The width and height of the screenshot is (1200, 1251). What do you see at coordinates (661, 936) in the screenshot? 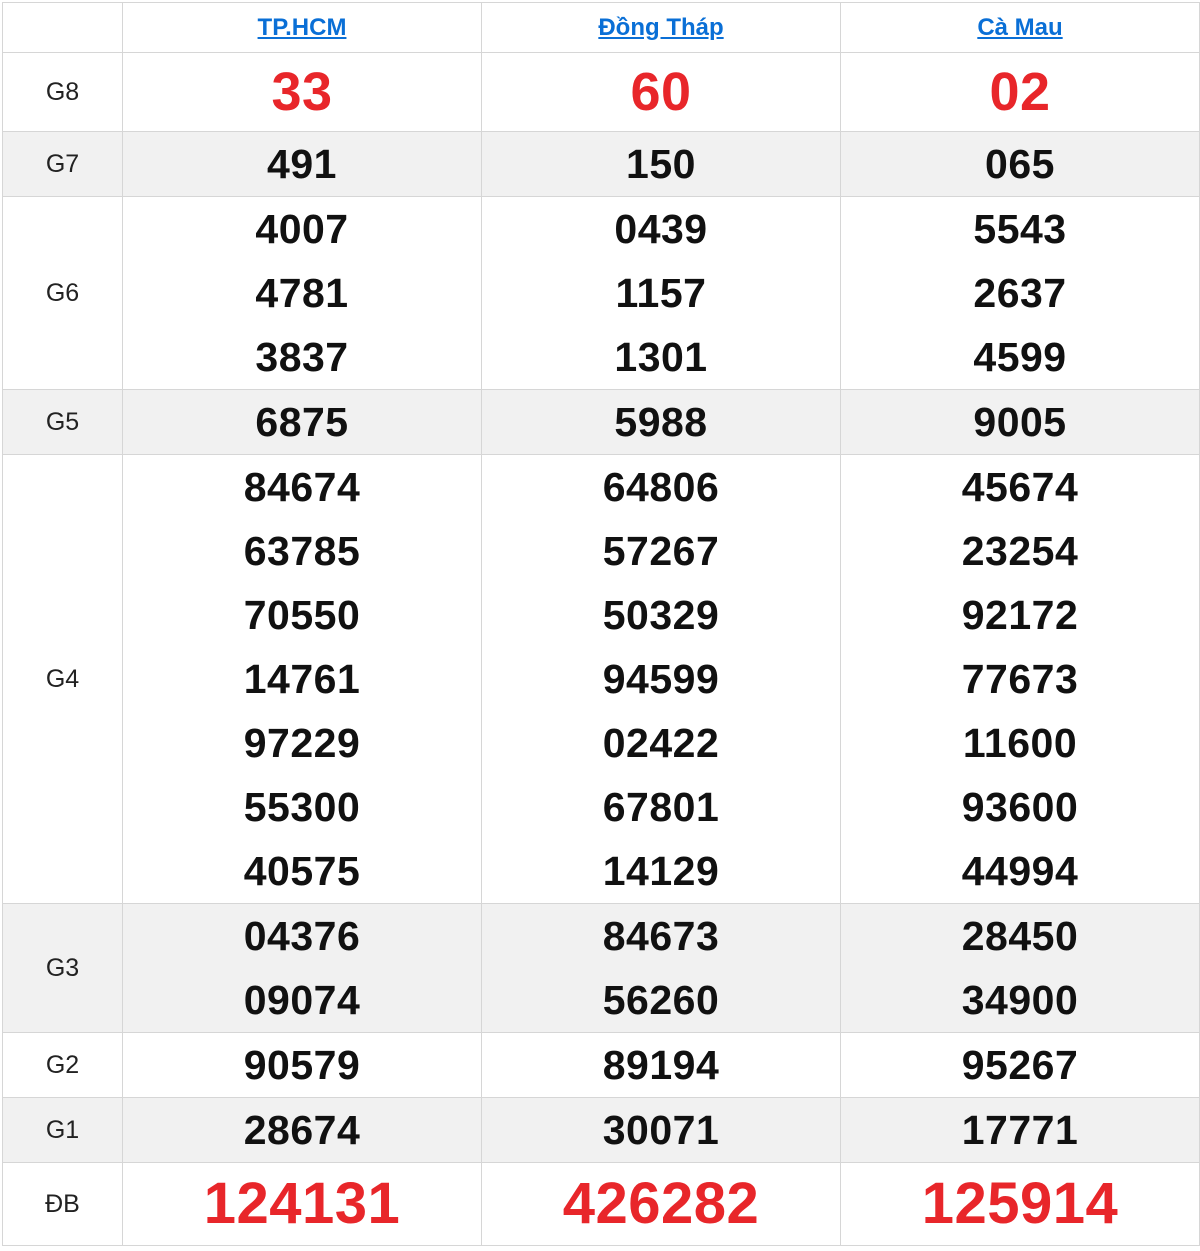
I see `result-number: 84673` at bounding box center [661, 936].